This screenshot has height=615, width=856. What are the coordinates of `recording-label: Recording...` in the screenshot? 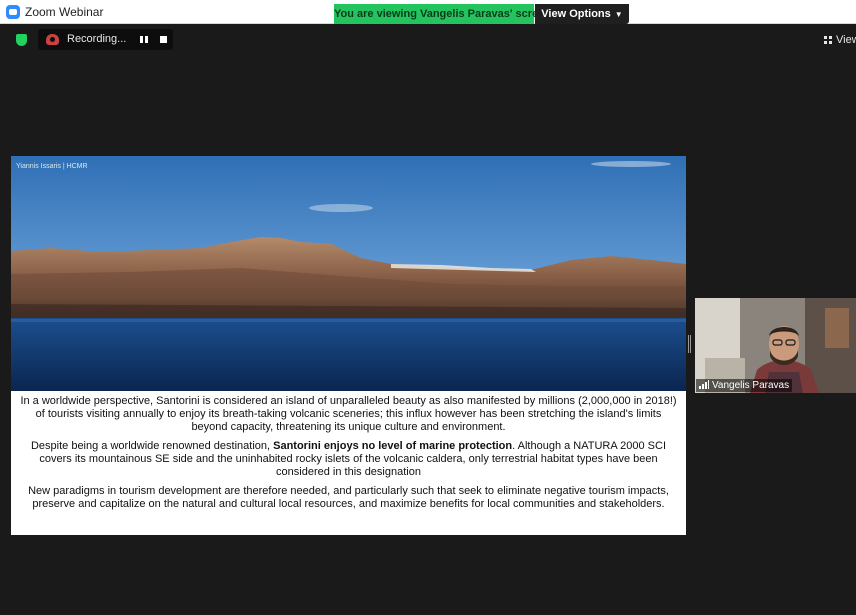 It's located at (97, 39).